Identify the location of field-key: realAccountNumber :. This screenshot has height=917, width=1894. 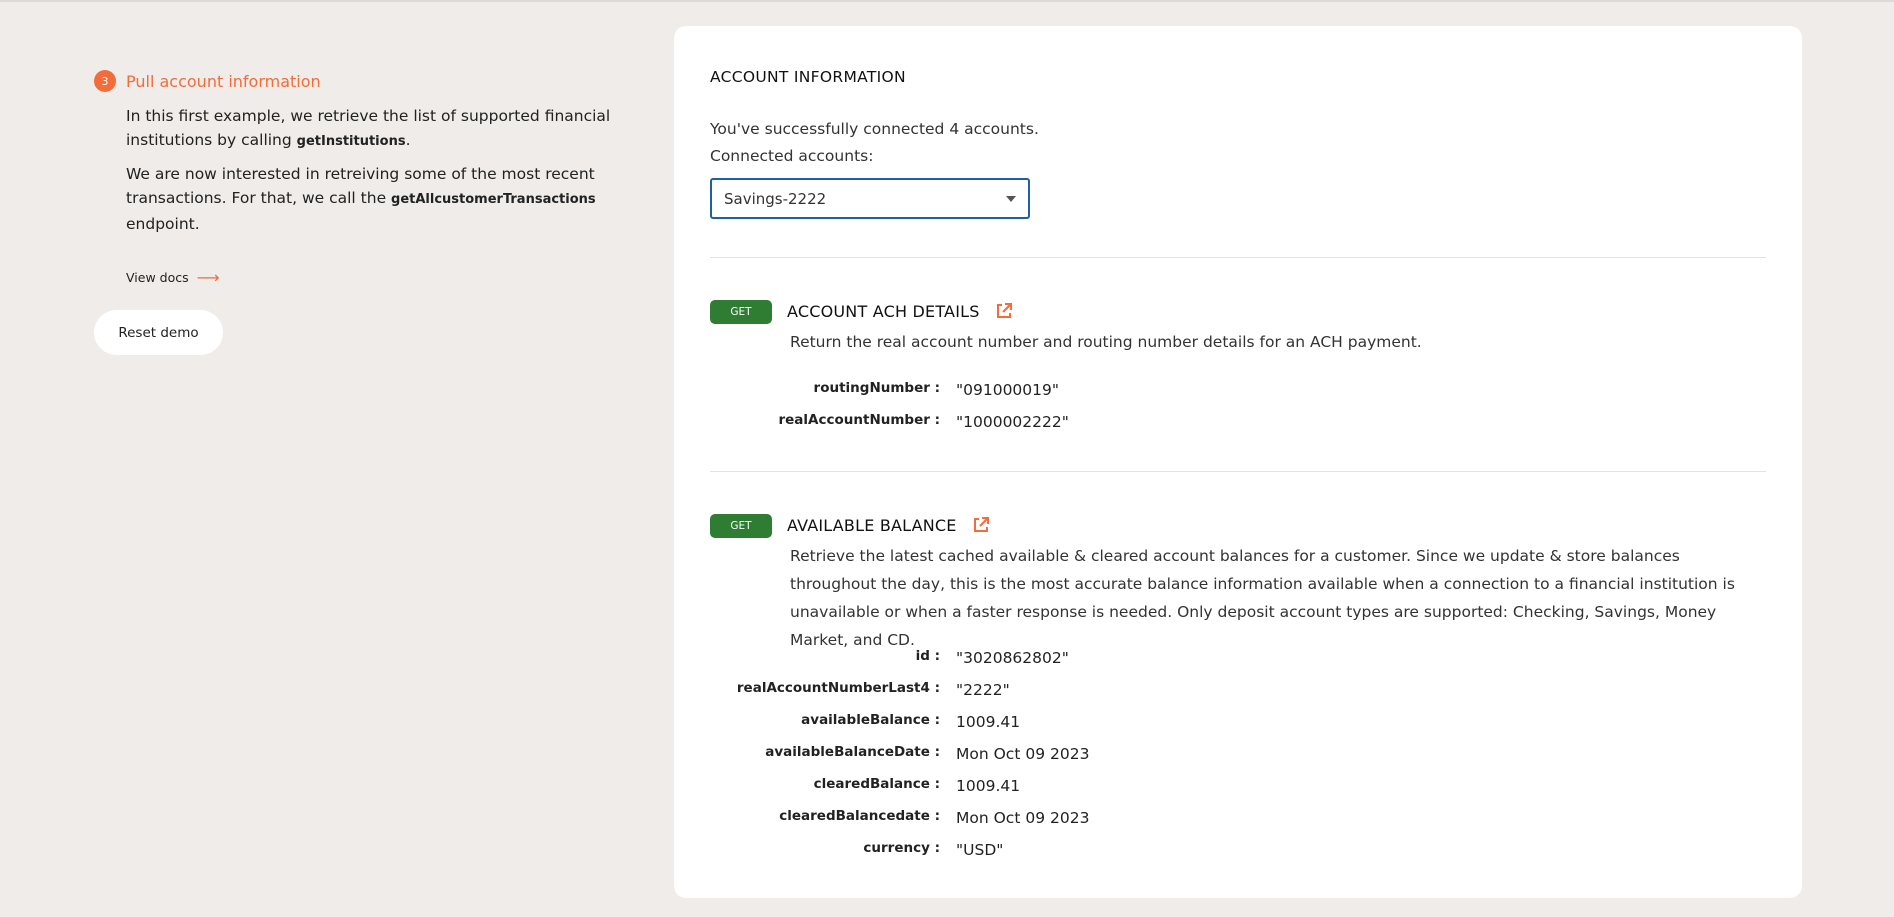
(859, 420).